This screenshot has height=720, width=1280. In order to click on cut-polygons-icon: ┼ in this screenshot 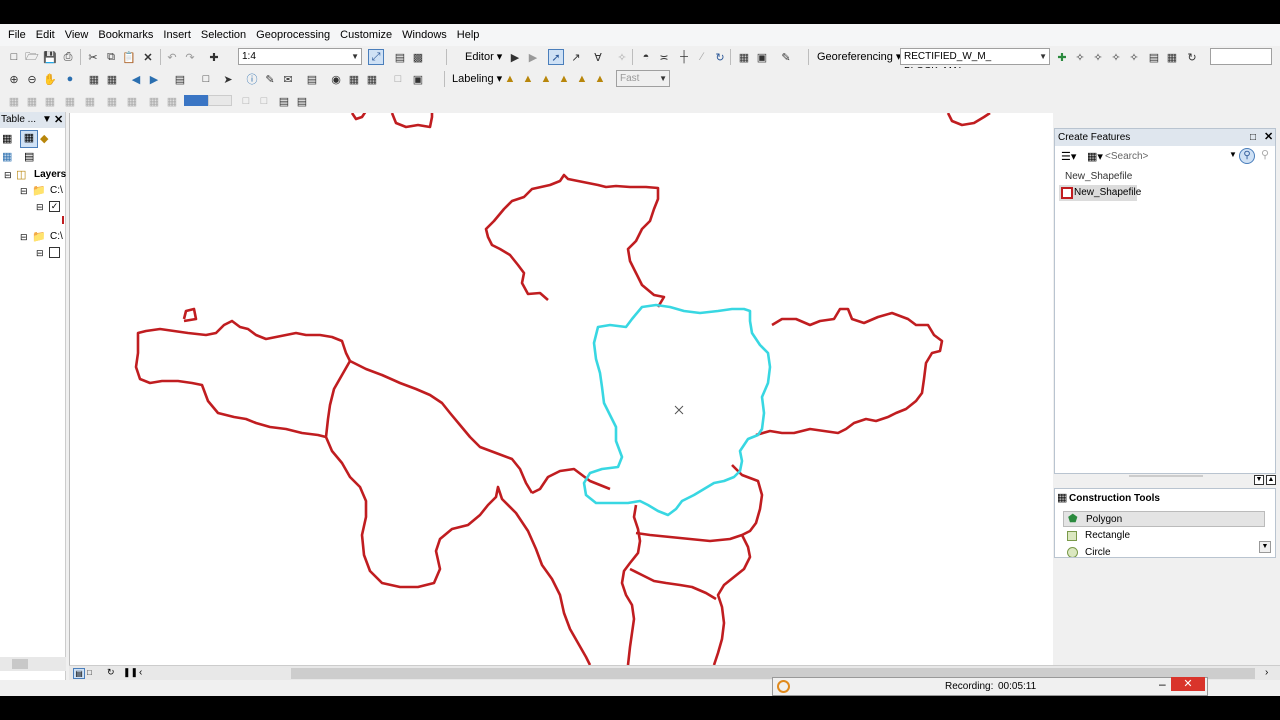, I will do `click(684, 57)`.